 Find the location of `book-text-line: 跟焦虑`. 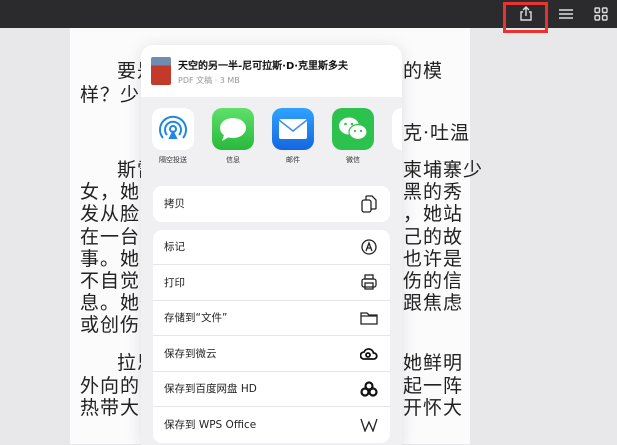

book-text-line: 跟焦虑 is located at coordinates (433, 303).